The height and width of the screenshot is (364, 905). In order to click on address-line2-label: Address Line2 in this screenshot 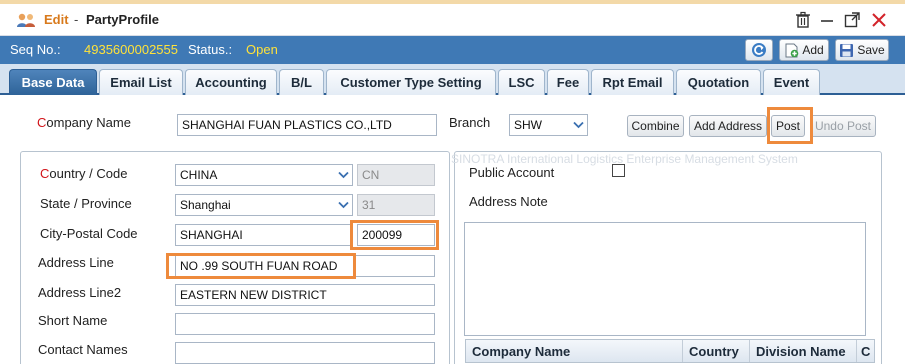, I will do `click(80, 292)`.